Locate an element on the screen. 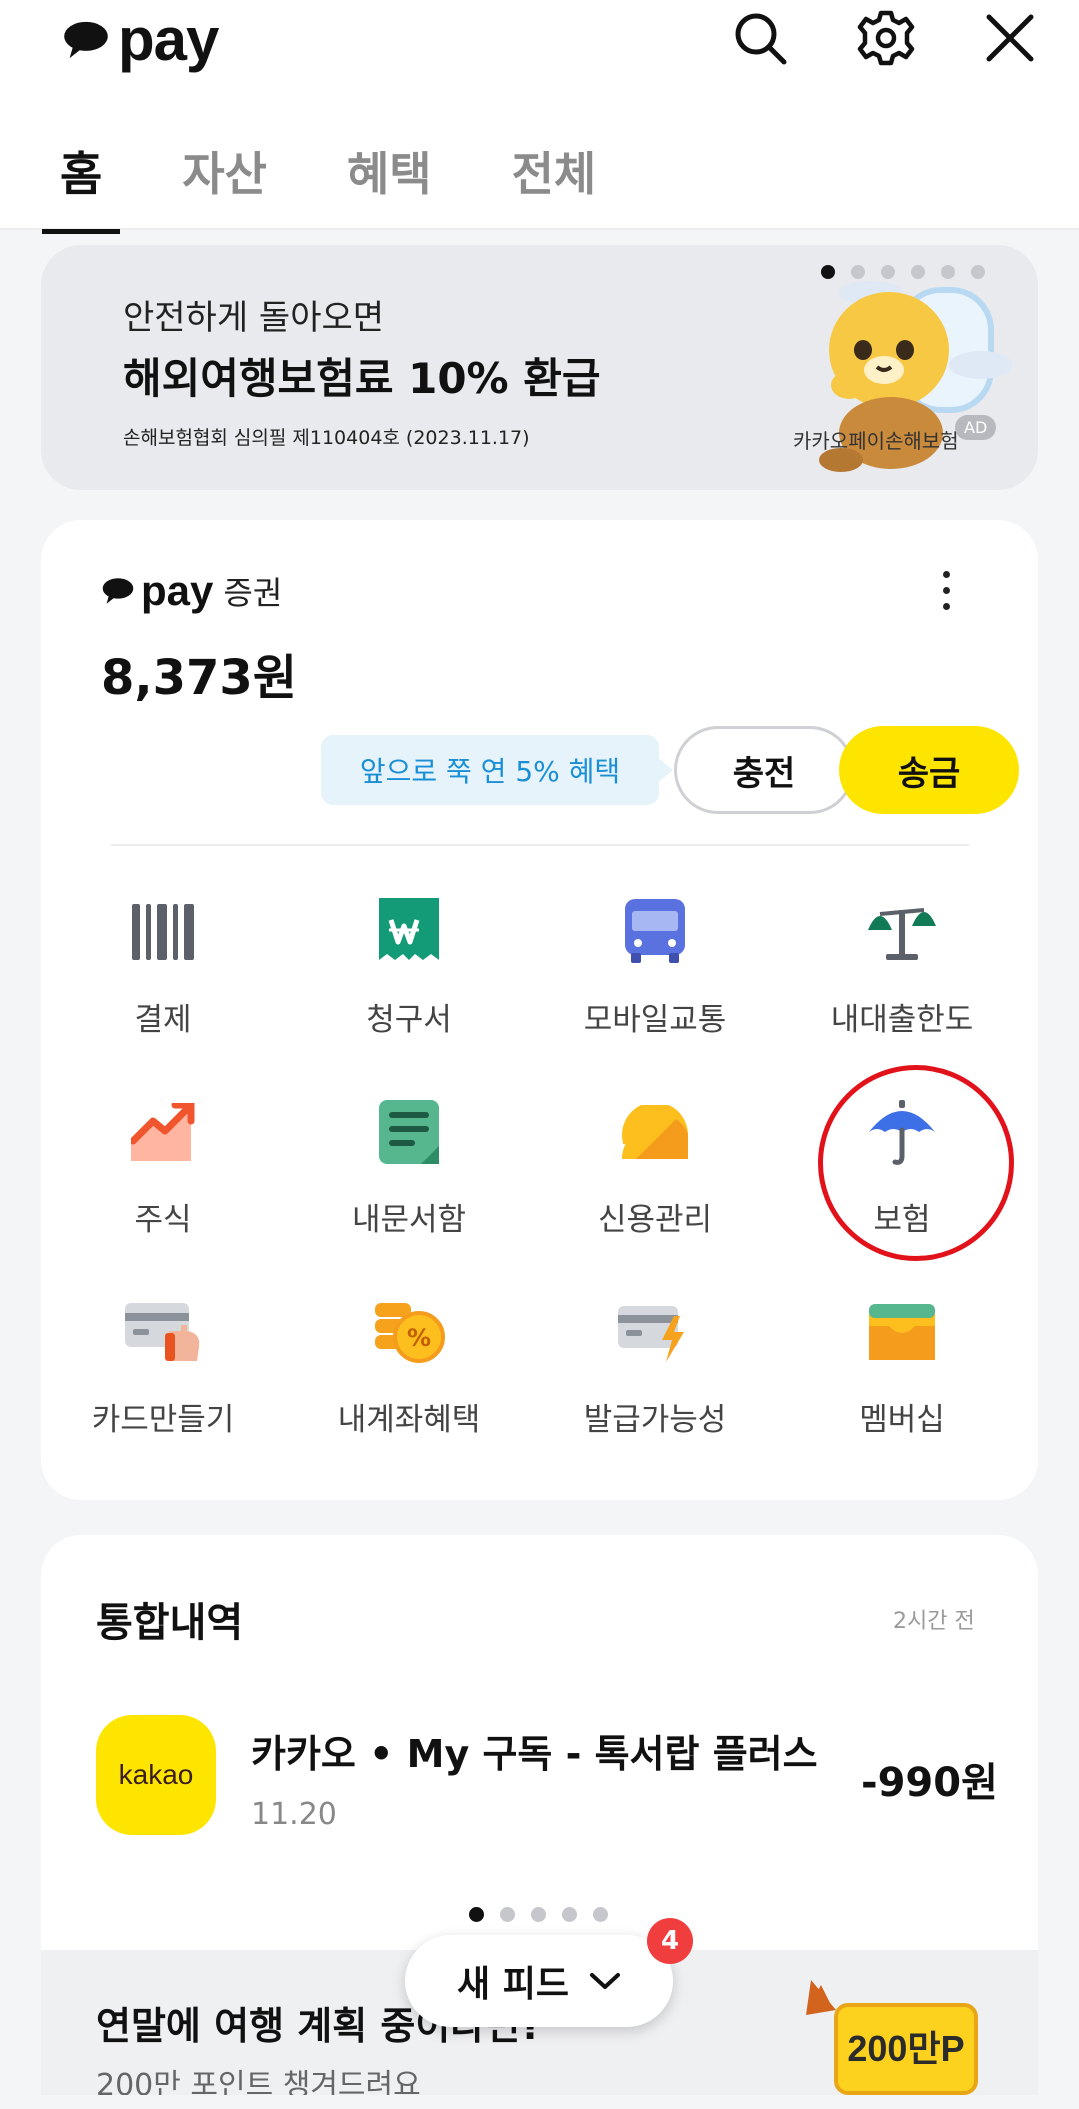 The height and width of the screenshot is (2109, 1079). tab-assets: 자산 is located at coordinates (224, 182).